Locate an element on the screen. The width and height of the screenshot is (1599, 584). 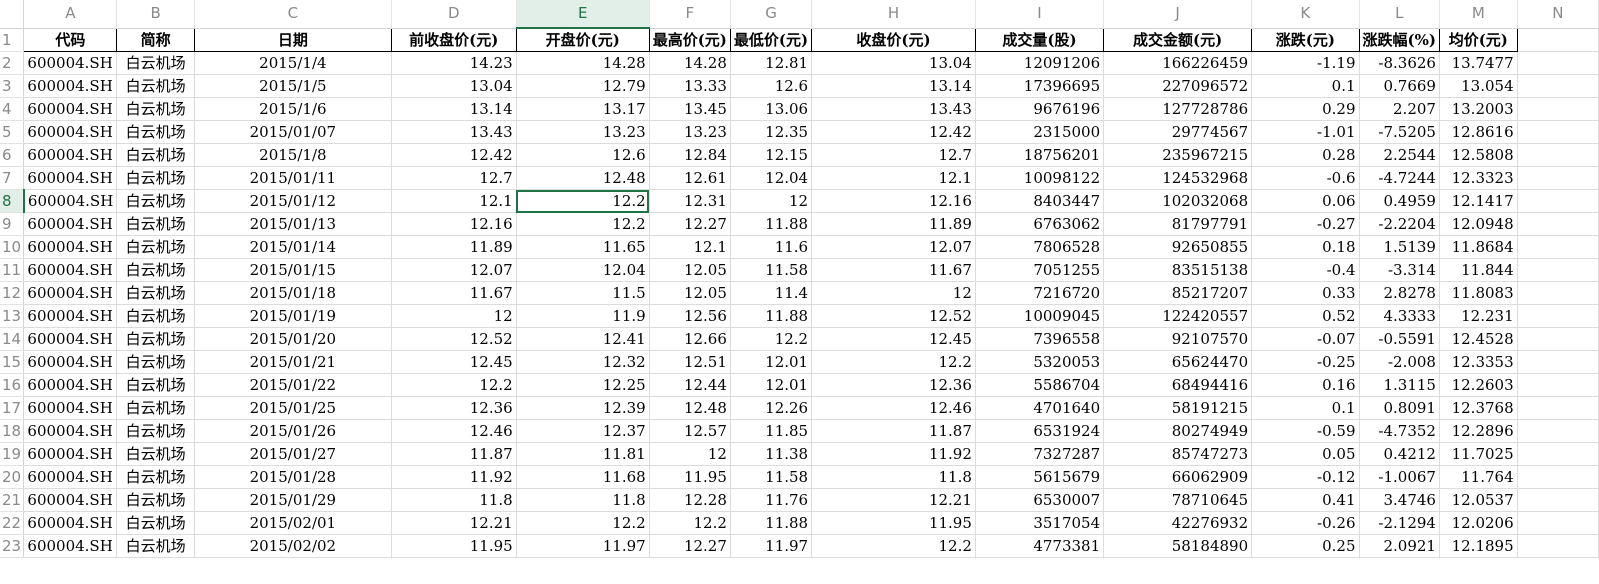
cell-k2: -1.19 is located at coordinates (1305, 63).